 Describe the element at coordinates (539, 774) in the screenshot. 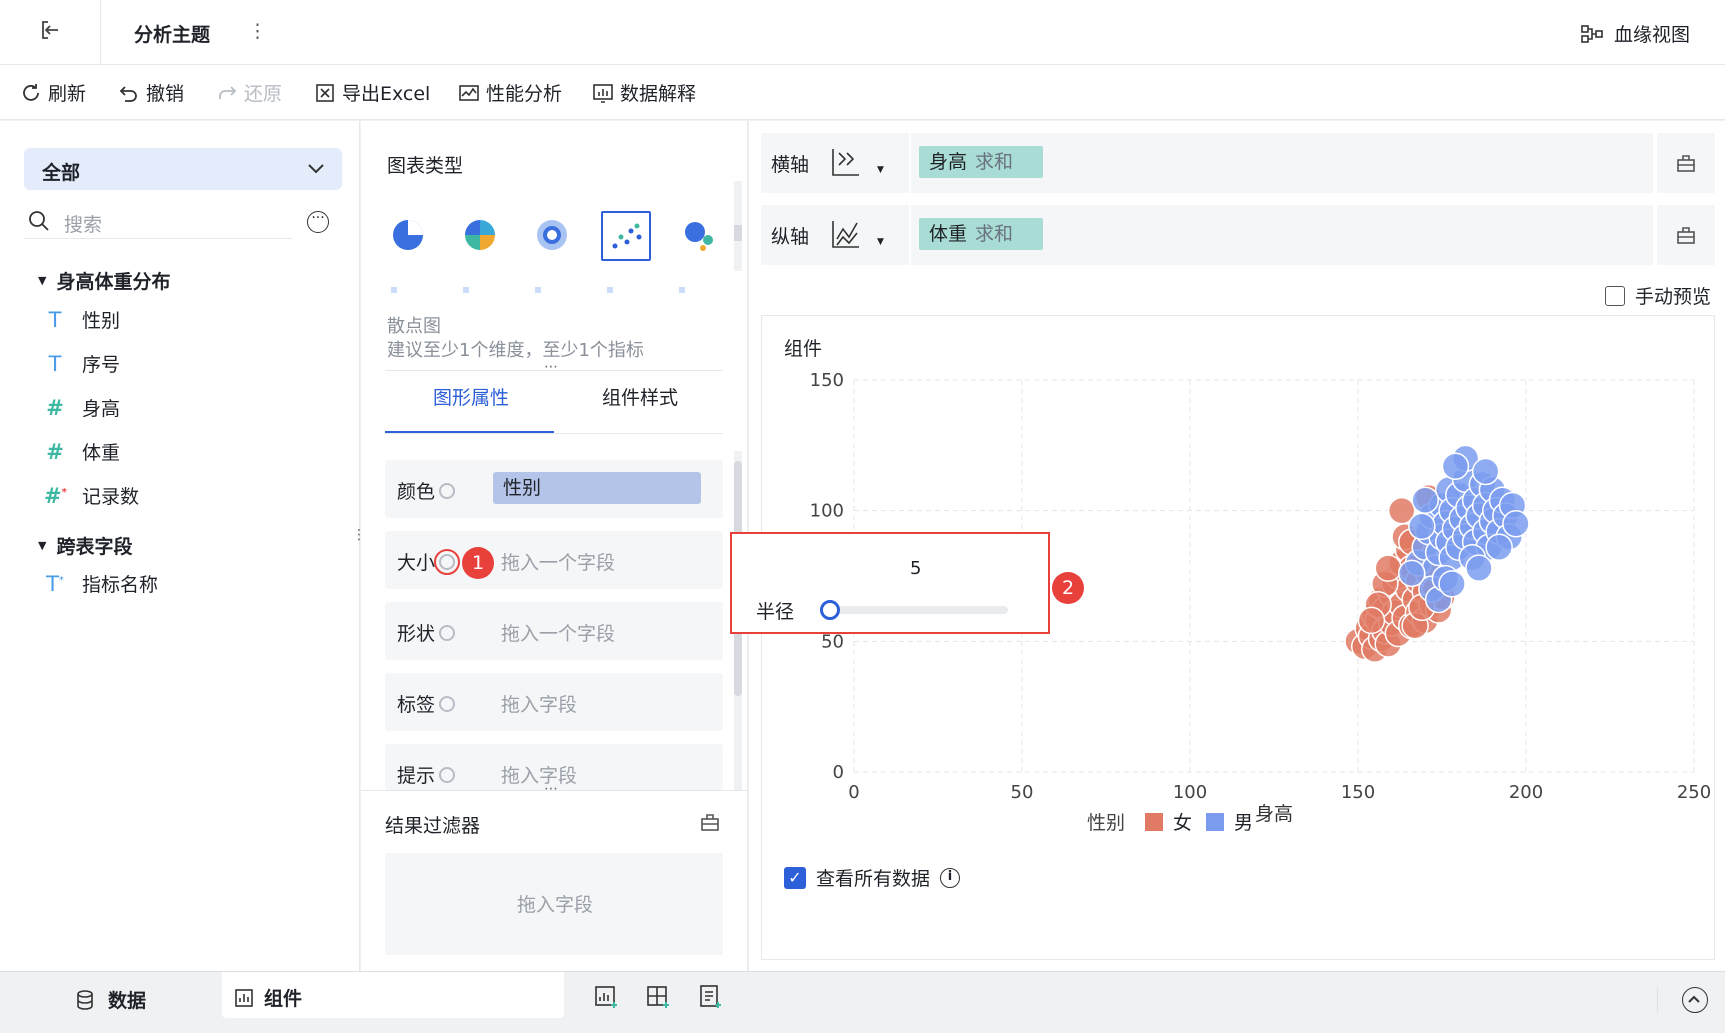

I see `tooltip-drop-zone: 拖入字段` at that location.